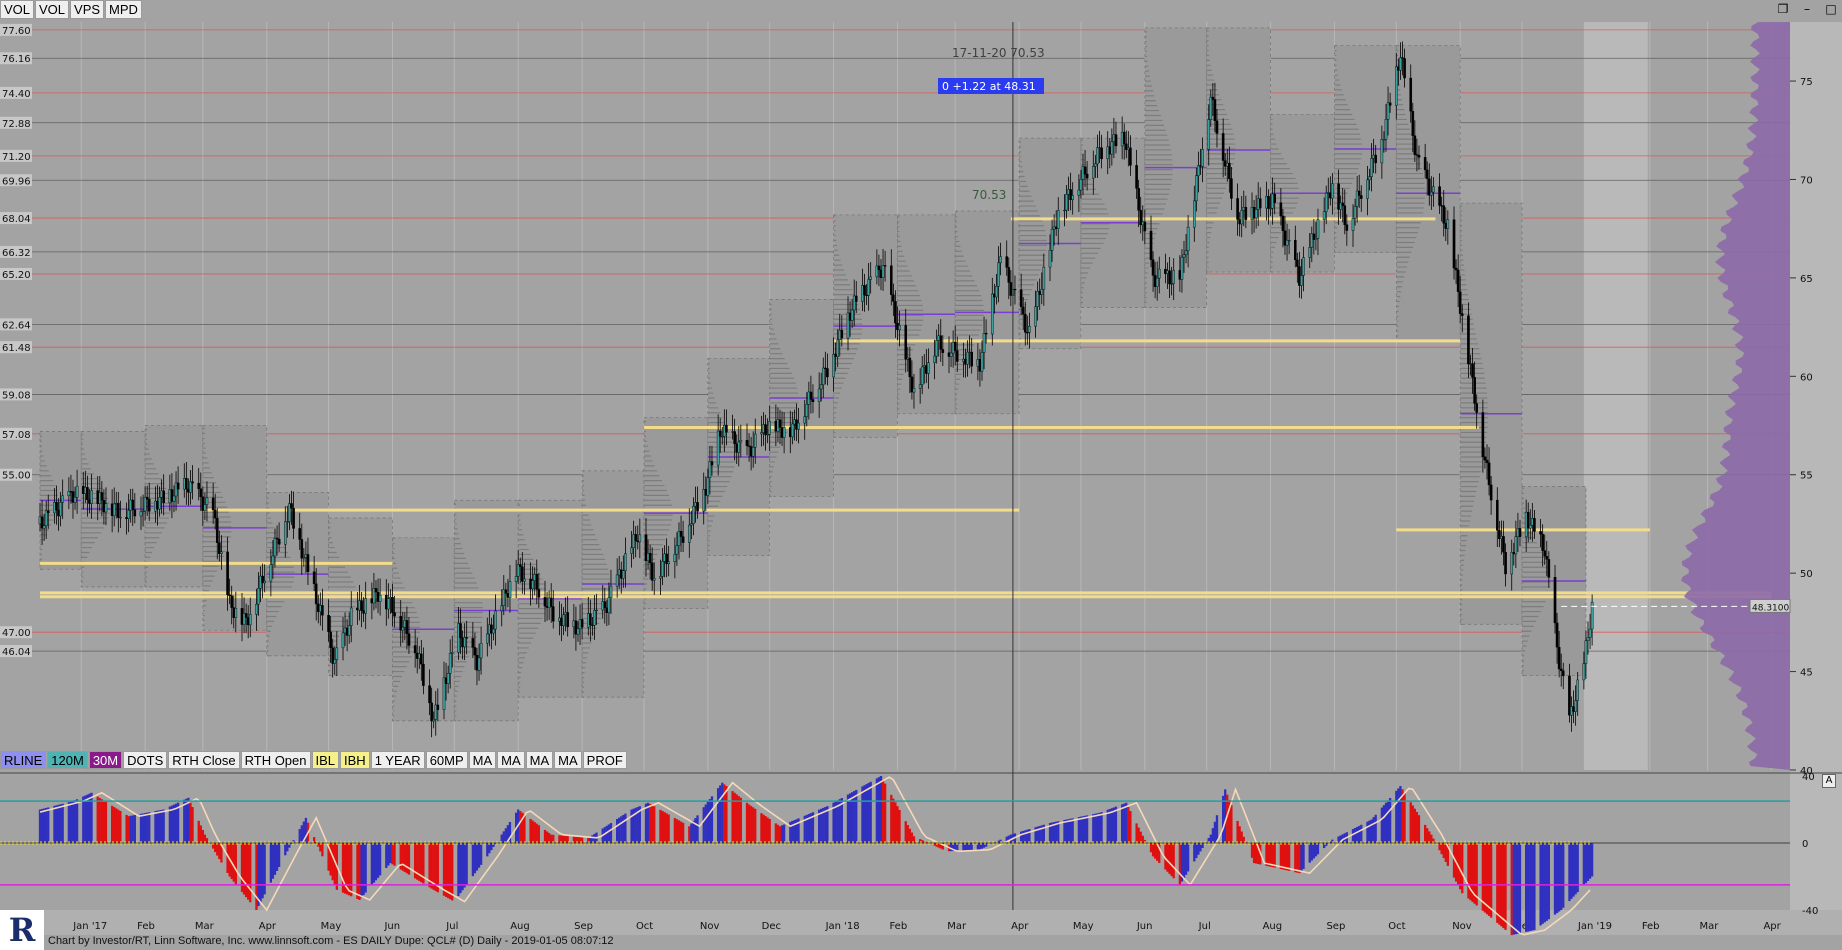  I want to click on indicator-ma-button-10: MA, so click(482, 760).